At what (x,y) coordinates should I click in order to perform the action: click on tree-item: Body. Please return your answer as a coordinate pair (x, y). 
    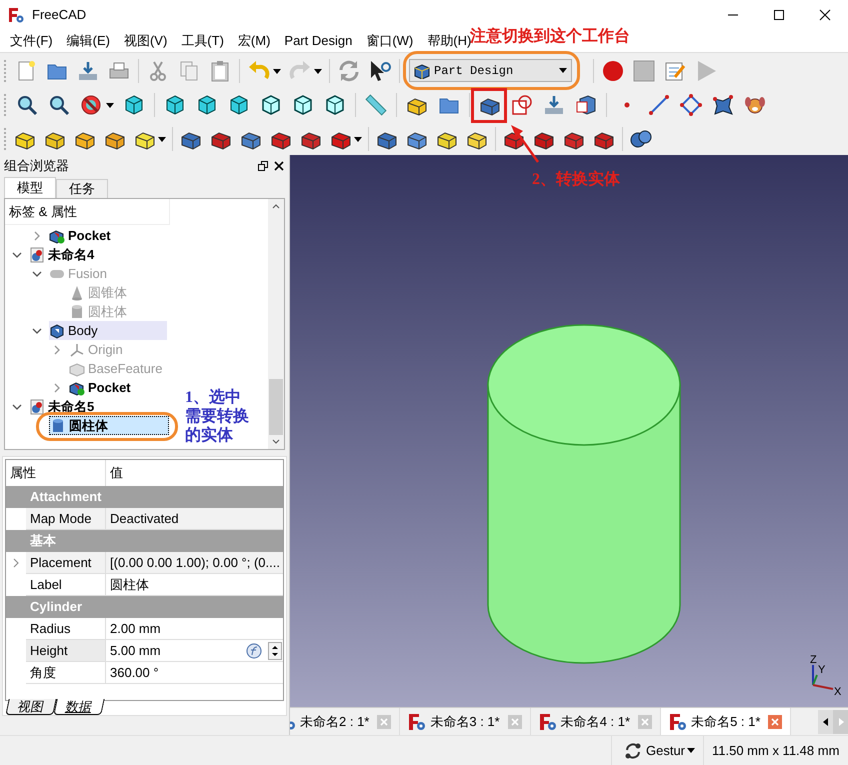
    Looking at the image, I should click on (108, 330).